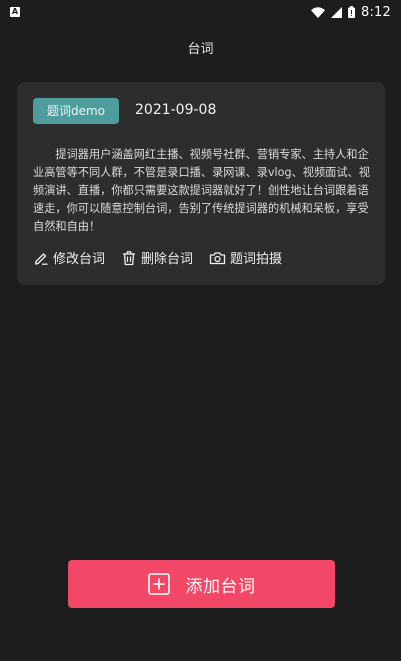 The width and height of the screenshot is (401, 661). Describe the element at coordinates (176, 110) in the screenshot. I see `script-date: 2021-09-08` at that location.